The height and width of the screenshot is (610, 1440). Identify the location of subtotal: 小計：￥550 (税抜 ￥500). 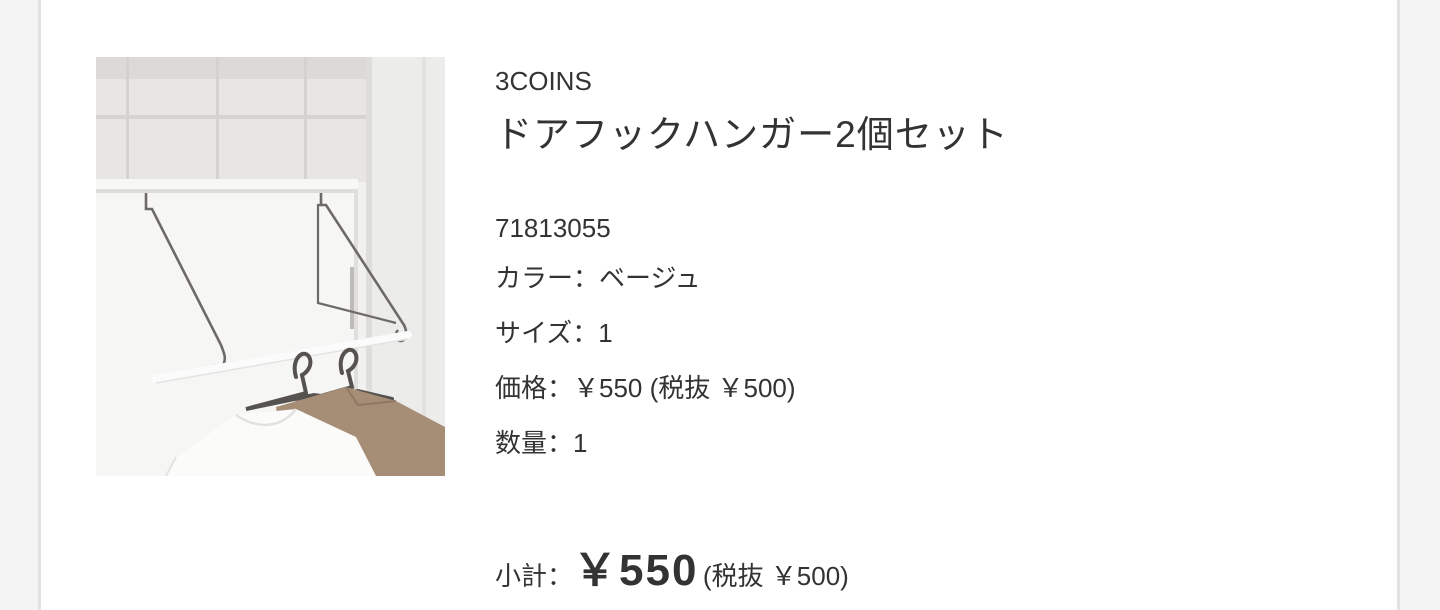
(672, 566).